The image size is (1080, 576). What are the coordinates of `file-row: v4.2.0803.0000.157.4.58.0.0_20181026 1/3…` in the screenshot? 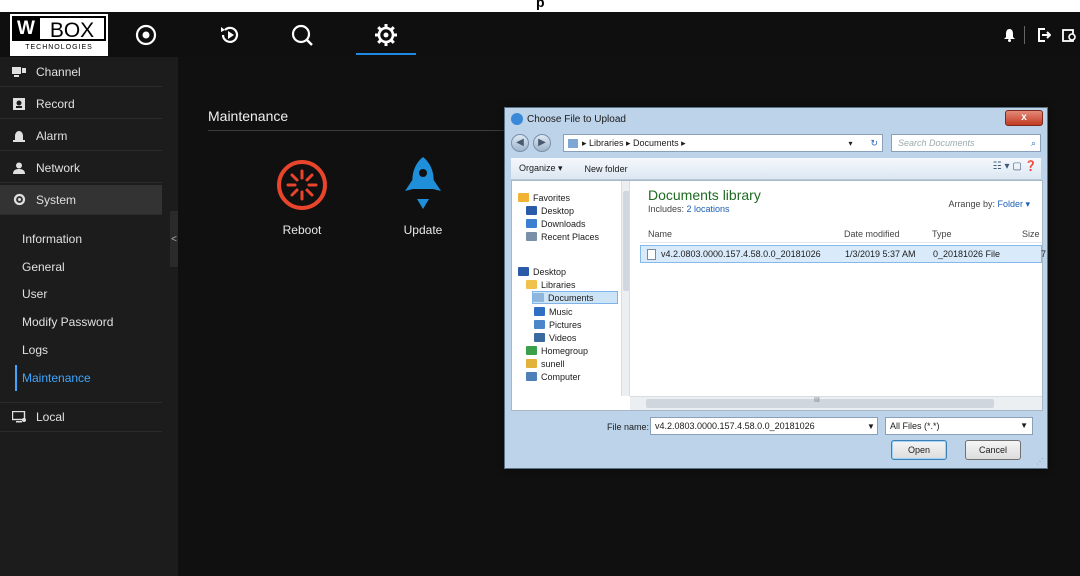 It's located at (843, 254).